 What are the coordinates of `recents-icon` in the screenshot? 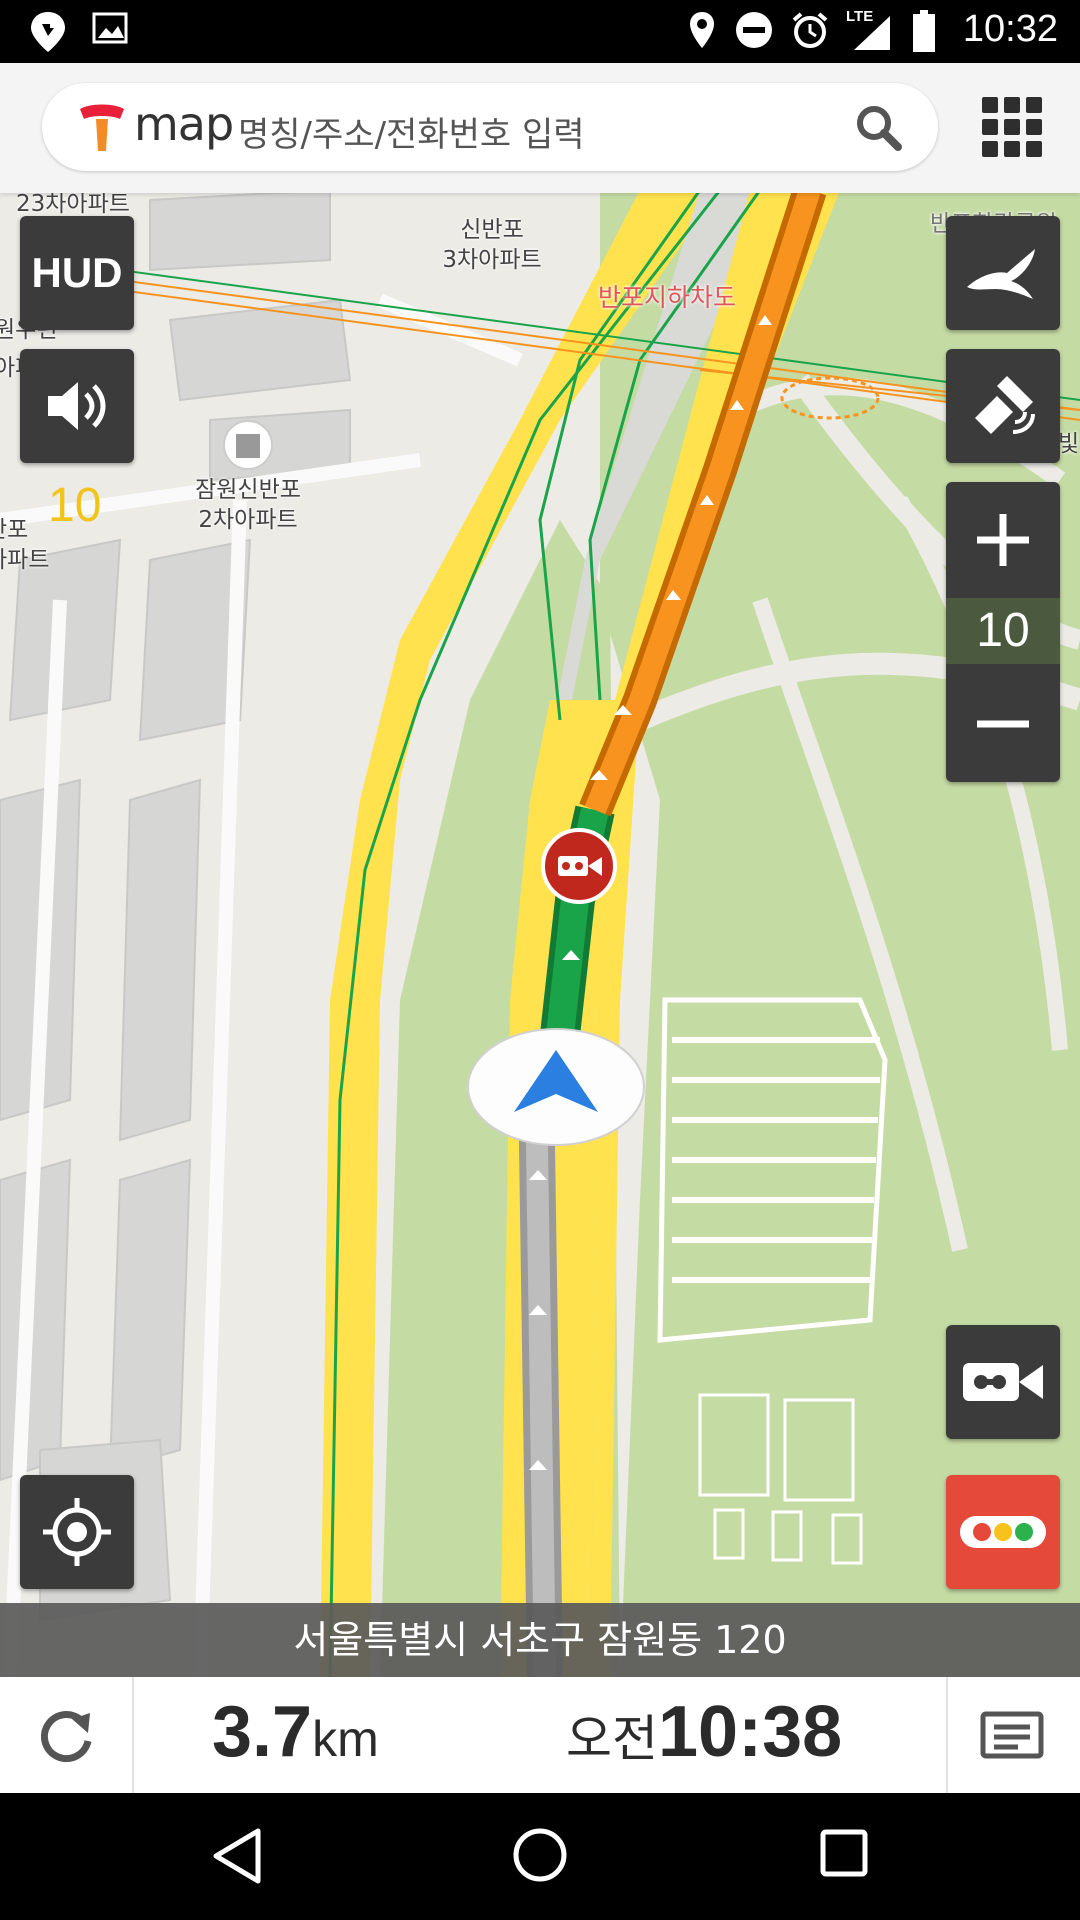 It's located at (844, 1853).